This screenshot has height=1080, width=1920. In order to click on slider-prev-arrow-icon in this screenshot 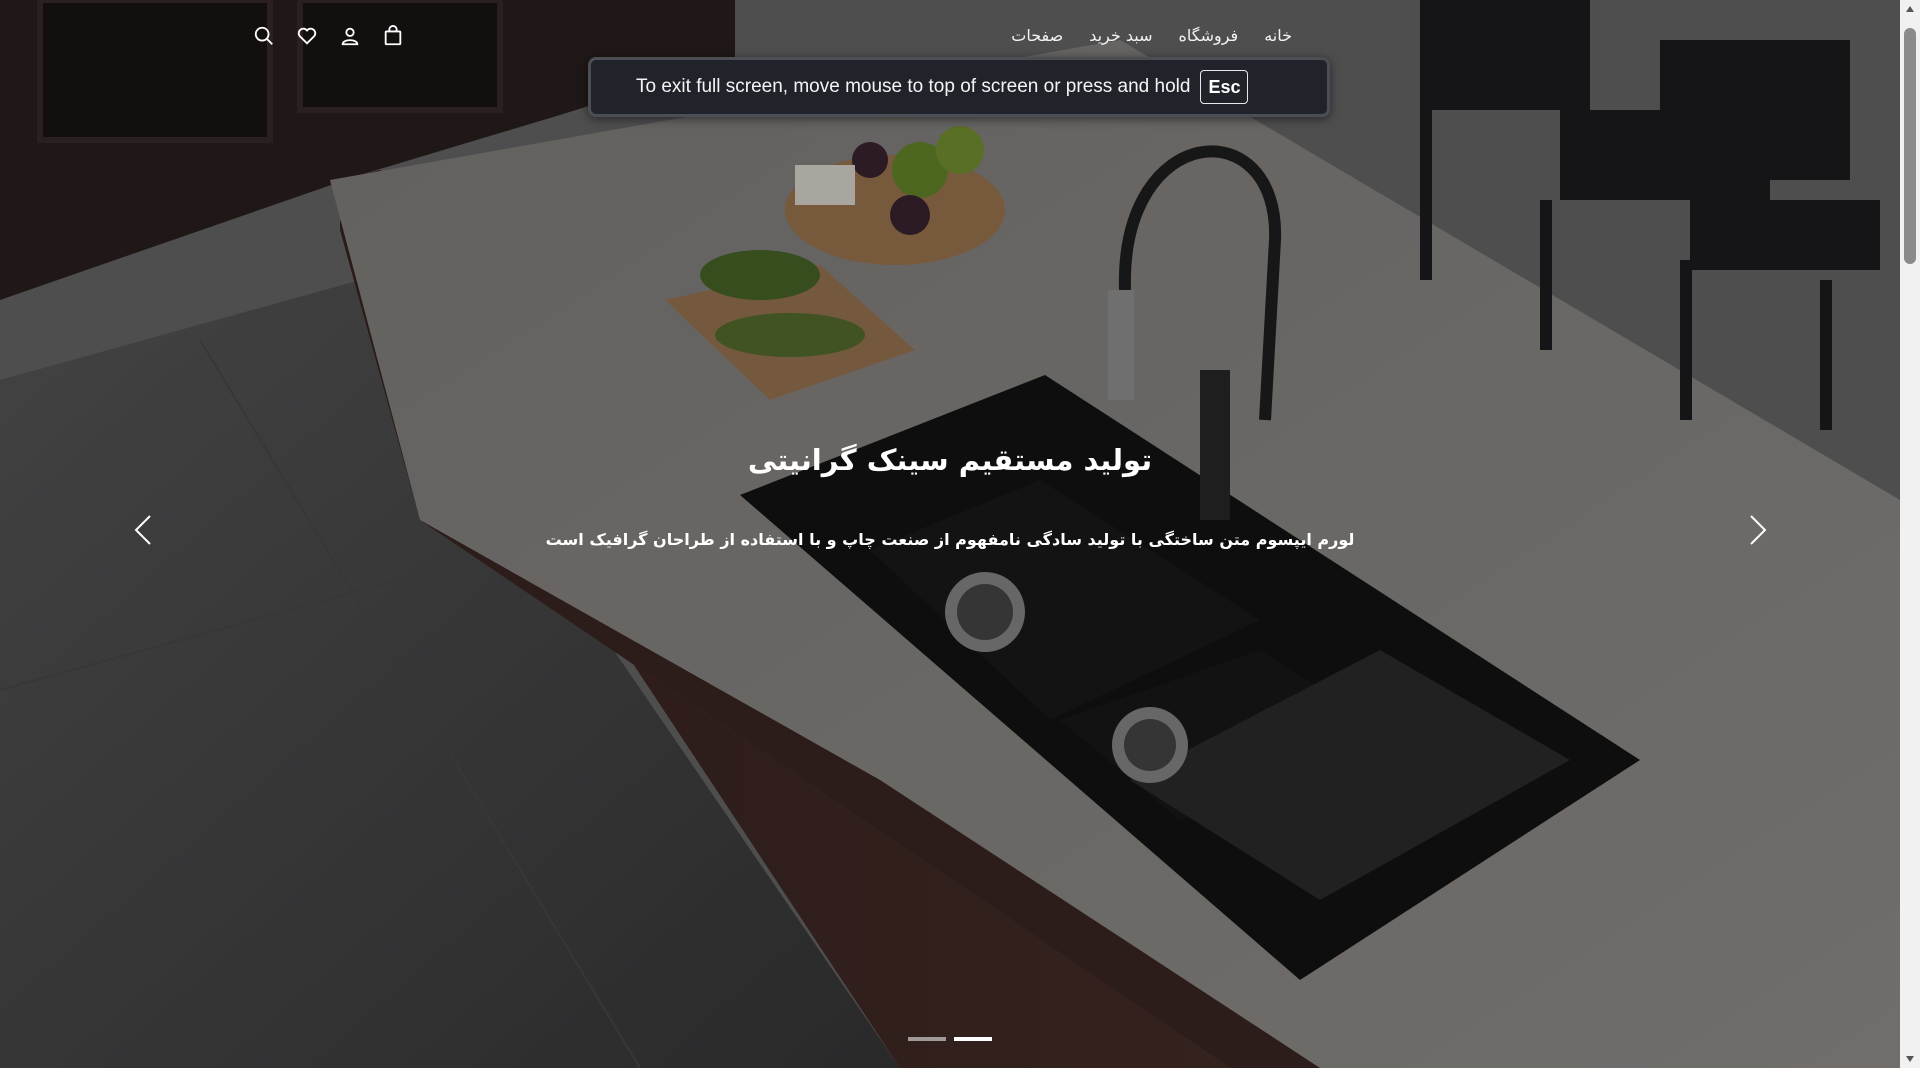, I will do `click(143, 530)`.